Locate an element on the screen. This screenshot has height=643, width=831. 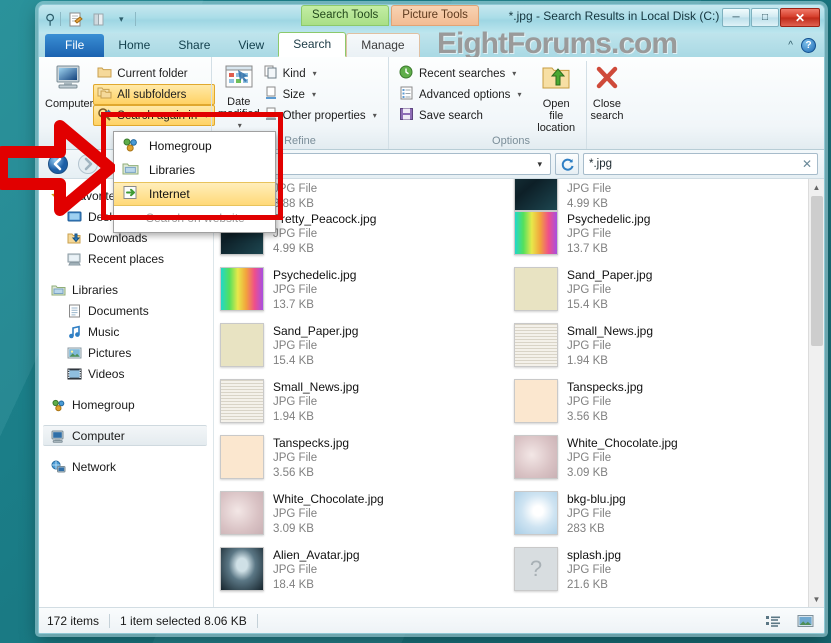
file-meta: JPG File 3.88 KB is located at coordinates (295, 195).